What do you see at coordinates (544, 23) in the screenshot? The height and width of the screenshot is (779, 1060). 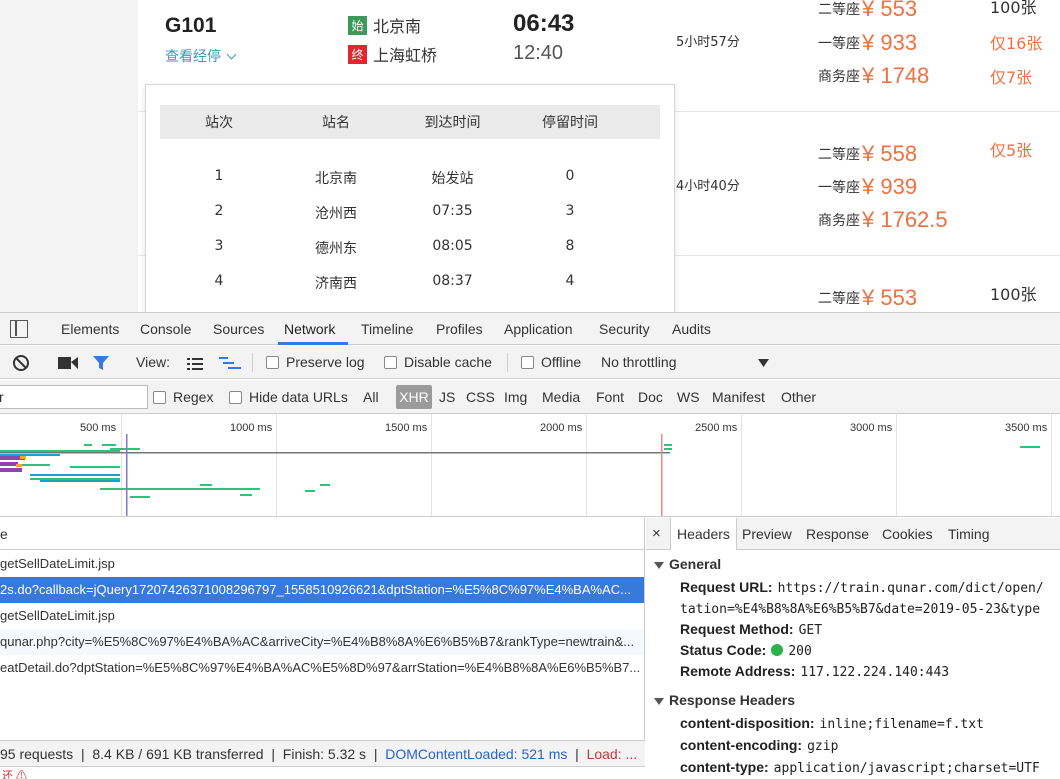 I see `departure-time: 06:43` at bounding box center [544, 23].